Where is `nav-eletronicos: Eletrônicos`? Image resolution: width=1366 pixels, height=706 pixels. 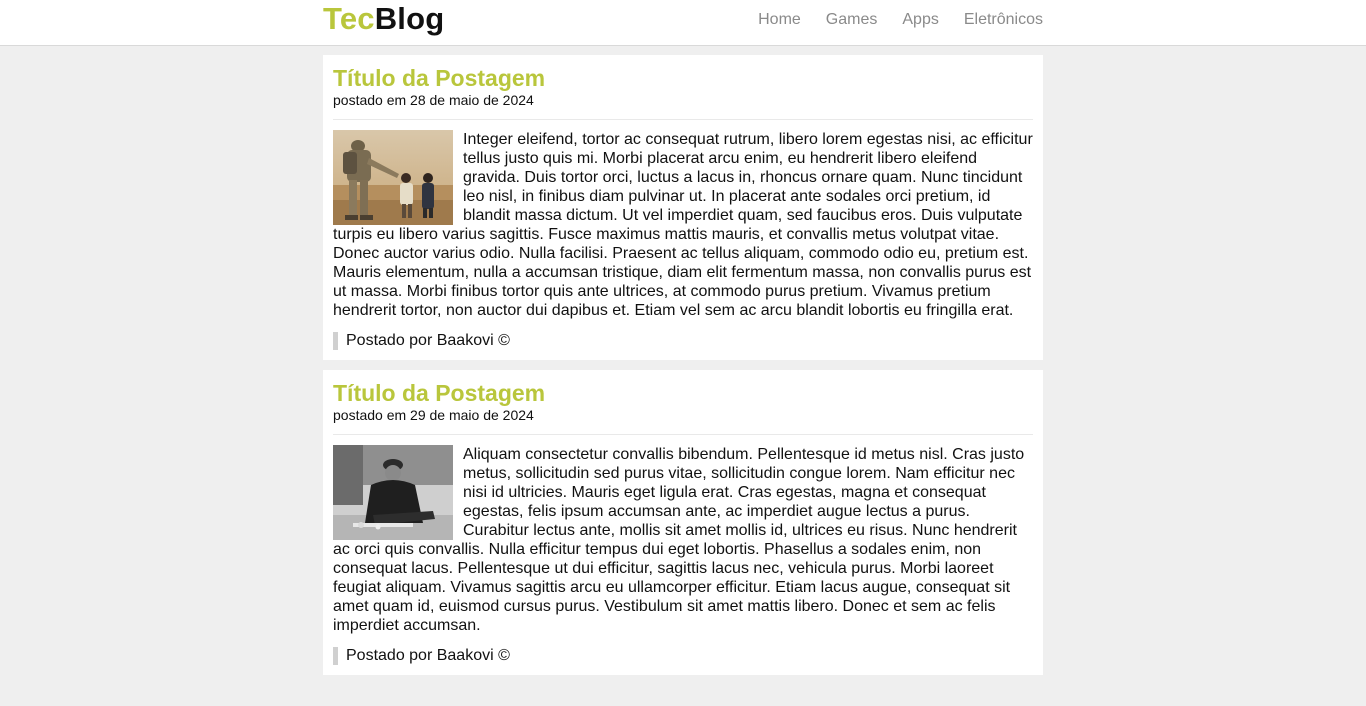 nav-eletronicos: Eletrônicos is located at coordinates (1003, 20).